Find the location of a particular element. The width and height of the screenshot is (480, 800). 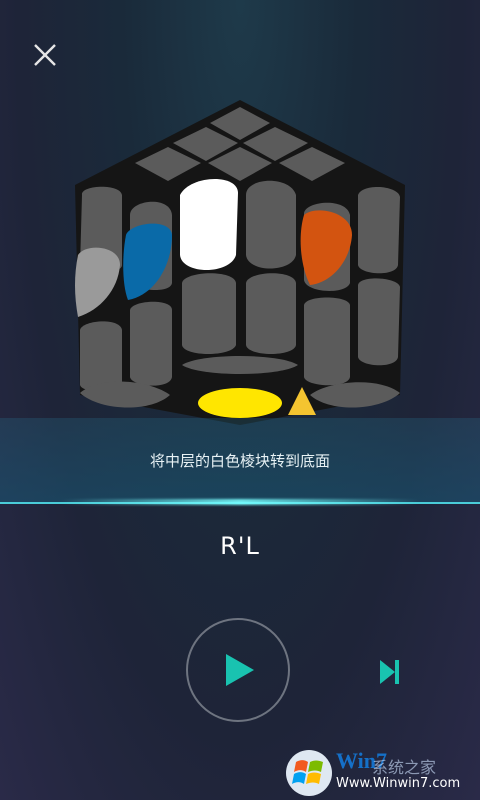

skip-next-icon is located at coordinates (389, 672).